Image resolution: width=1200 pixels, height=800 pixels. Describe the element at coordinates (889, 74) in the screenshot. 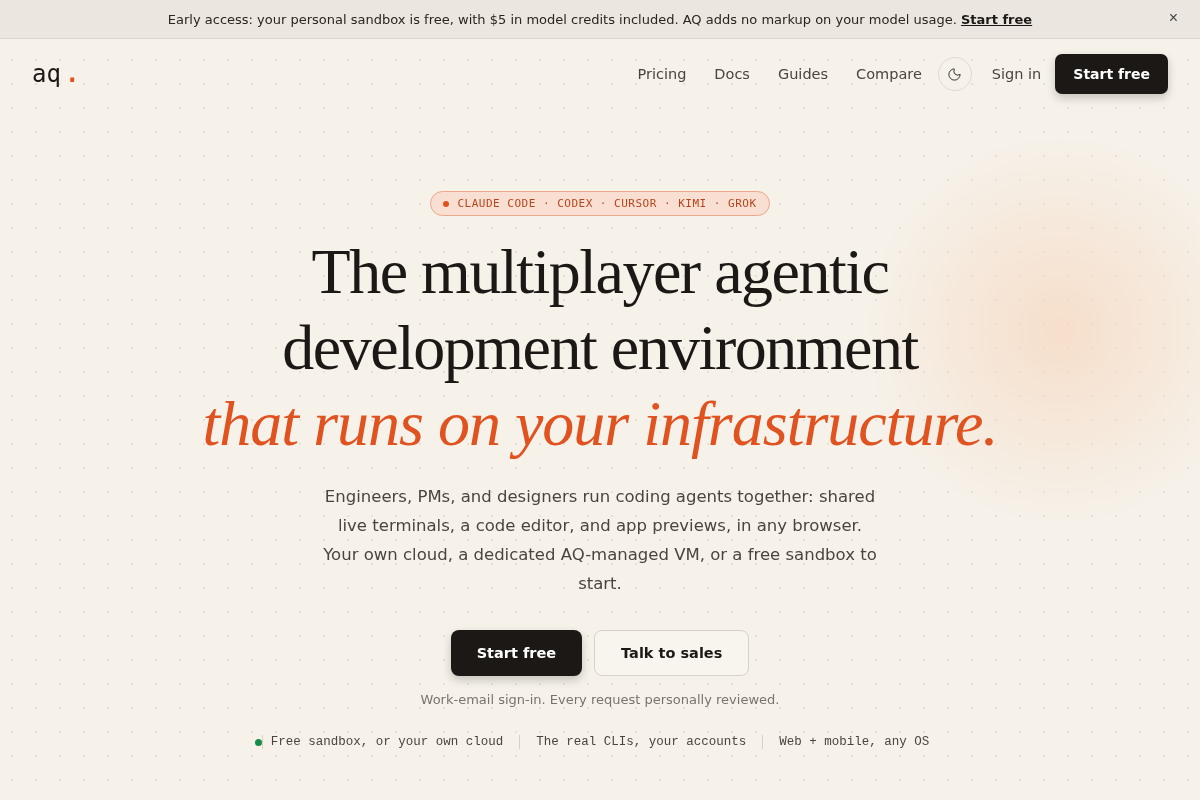

I see `nav-link: Compare` at that location.